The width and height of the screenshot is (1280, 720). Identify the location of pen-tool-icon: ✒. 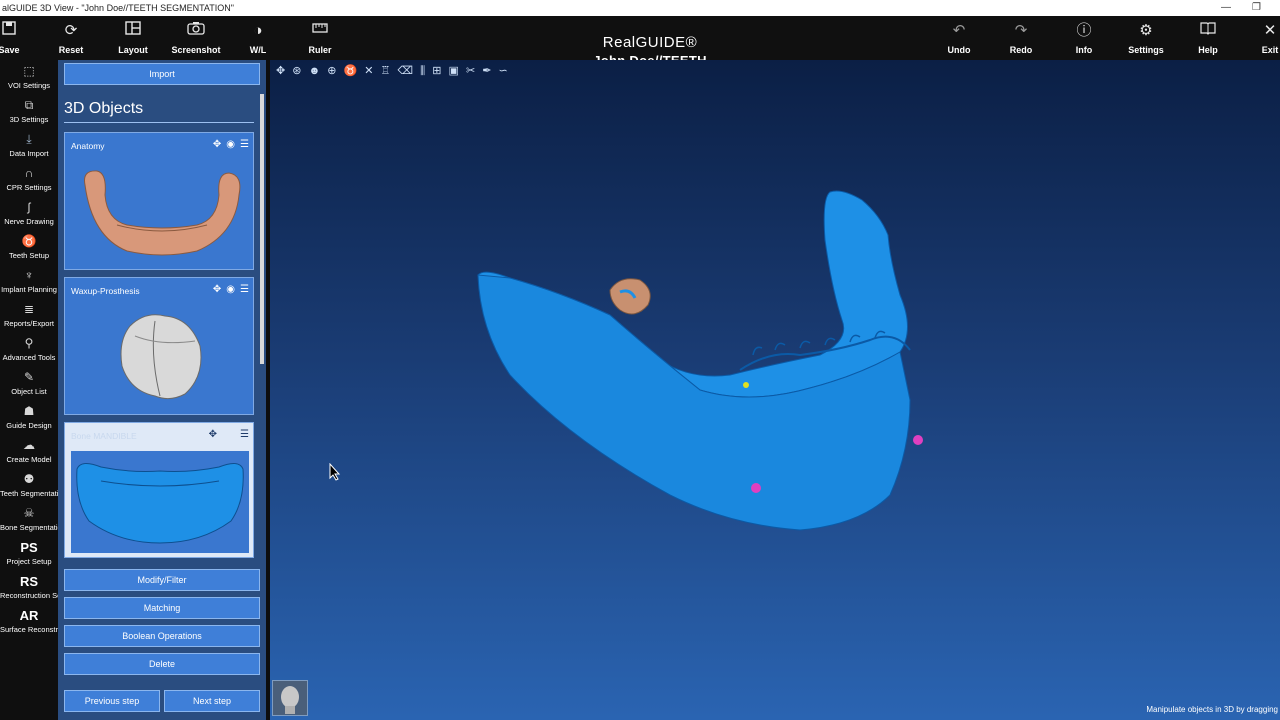
(486, 71).